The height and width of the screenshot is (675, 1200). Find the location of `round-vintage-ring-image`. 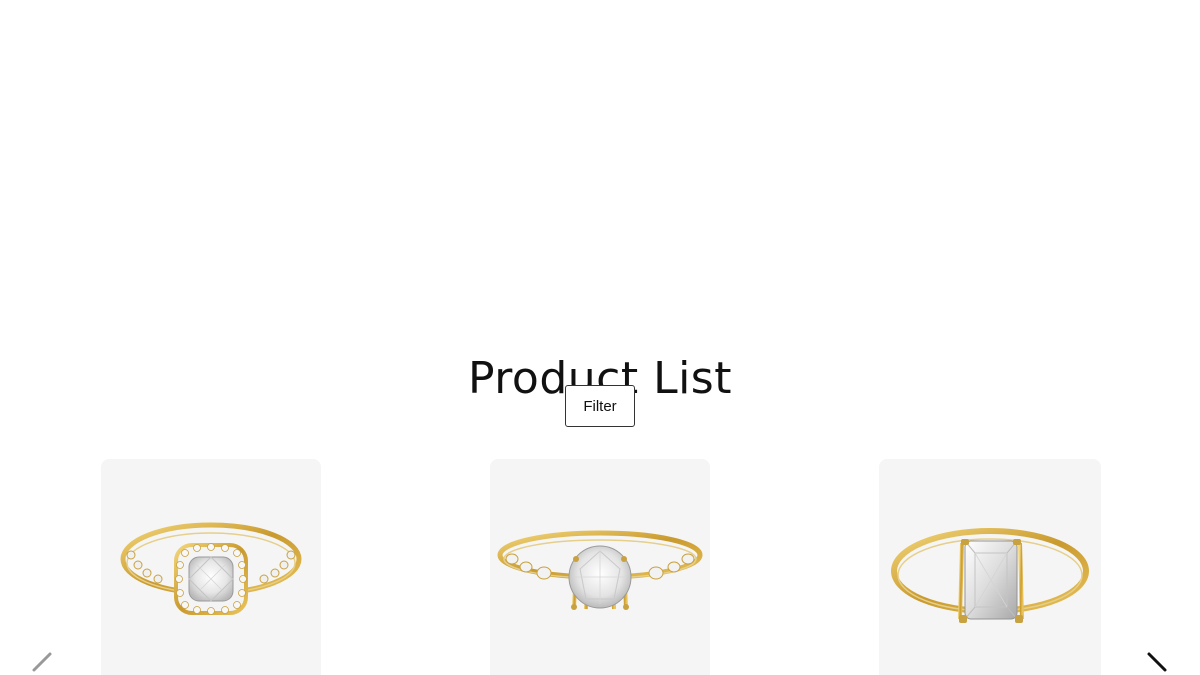

round-vintage-ring-image is located at coordinates (600, 570).